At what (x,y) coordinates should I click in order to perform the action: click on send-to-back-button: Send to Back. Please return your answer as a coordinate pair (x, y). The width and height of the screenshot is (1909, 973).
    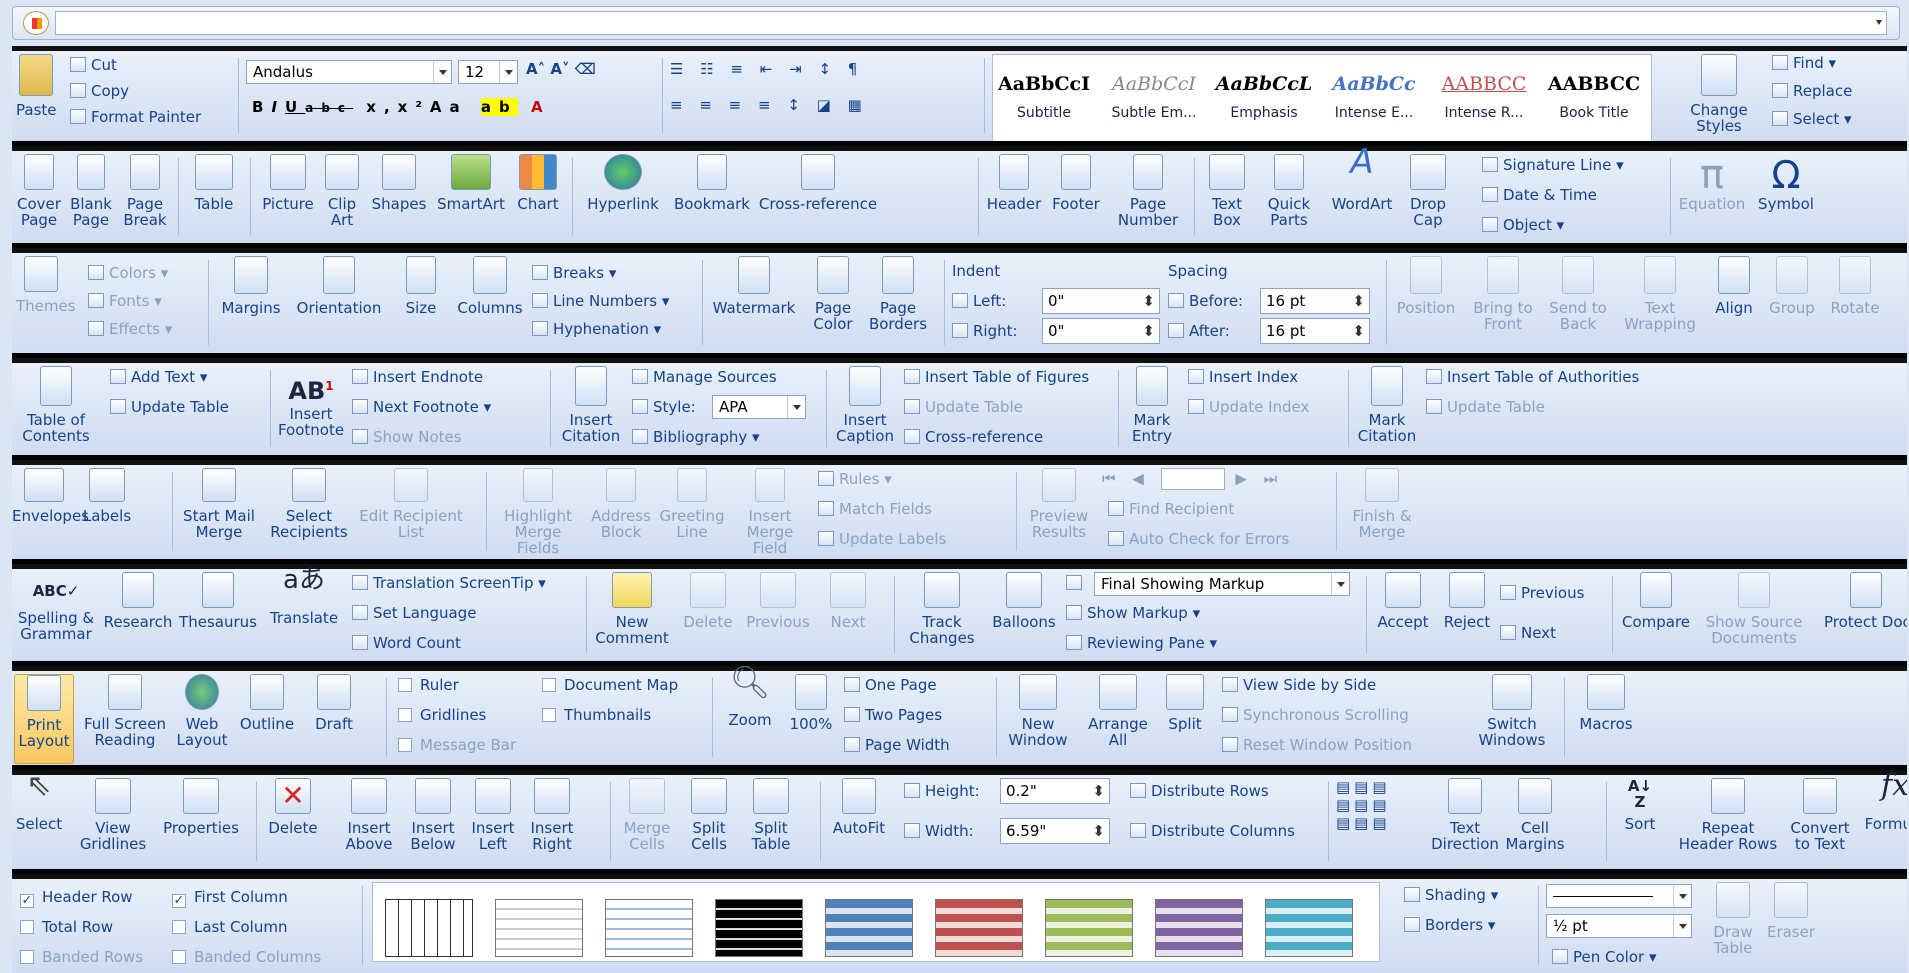
    Looking at the image, I should click on (1578, 294).